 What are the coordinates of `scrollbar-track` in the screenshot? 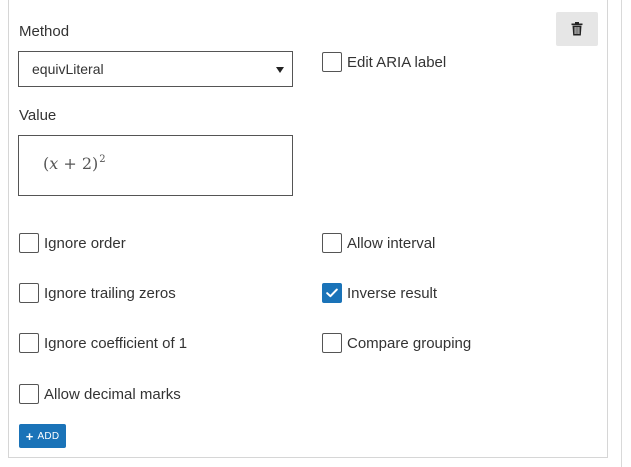 It's located at (621, 233).